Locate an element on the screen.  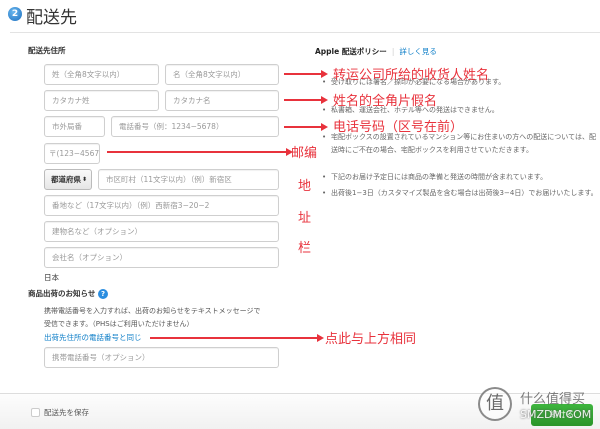
notify-desc-line2: 受信できます。（PHSはご利用いただけません） is located at coordinates (119, 324).